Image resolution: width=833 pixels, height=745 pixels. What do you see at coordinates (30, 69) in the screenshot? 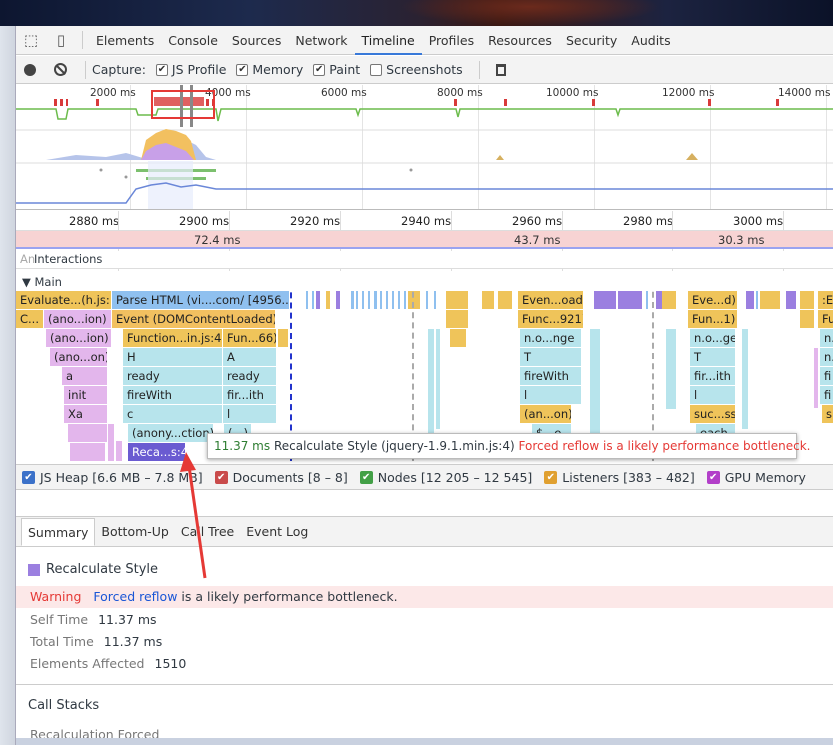
I see `record-button` at bounding box center [30, 69].